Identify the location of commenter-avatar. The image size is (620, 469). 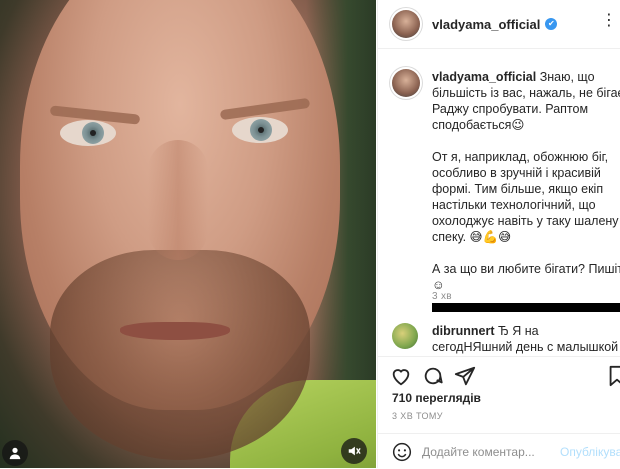
(405, 336).